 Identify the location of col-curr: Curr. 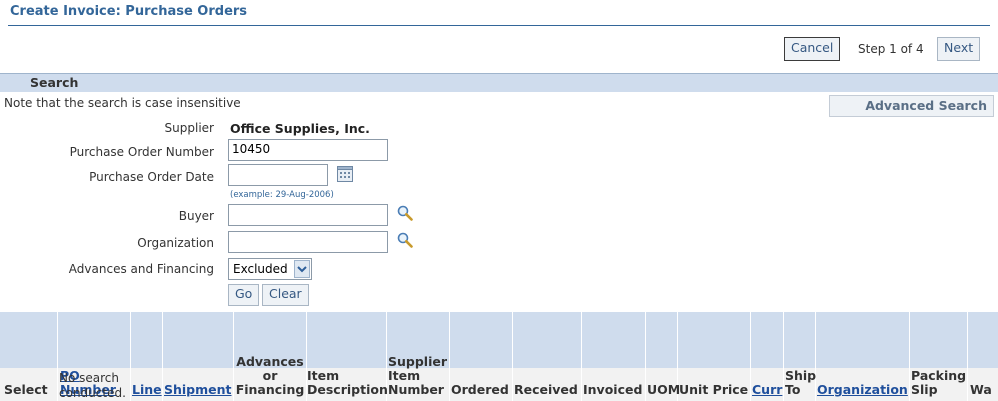
(767, 390).